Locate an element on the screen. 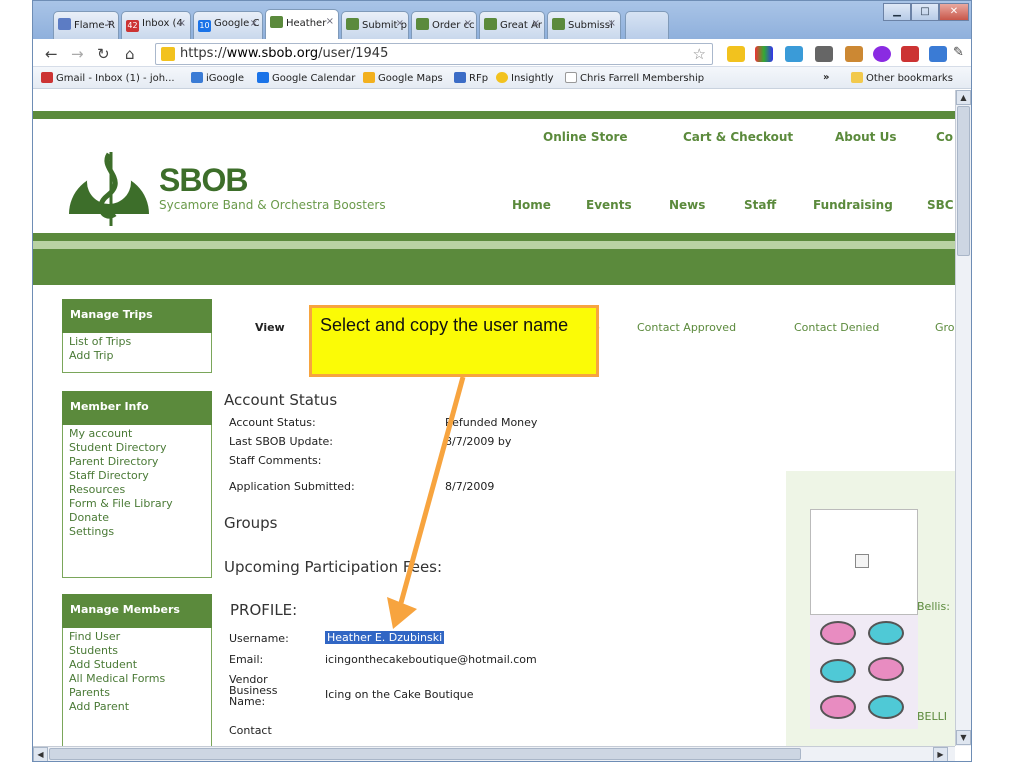  nav-online-store: Online Store is located at coordinates (585, 137).